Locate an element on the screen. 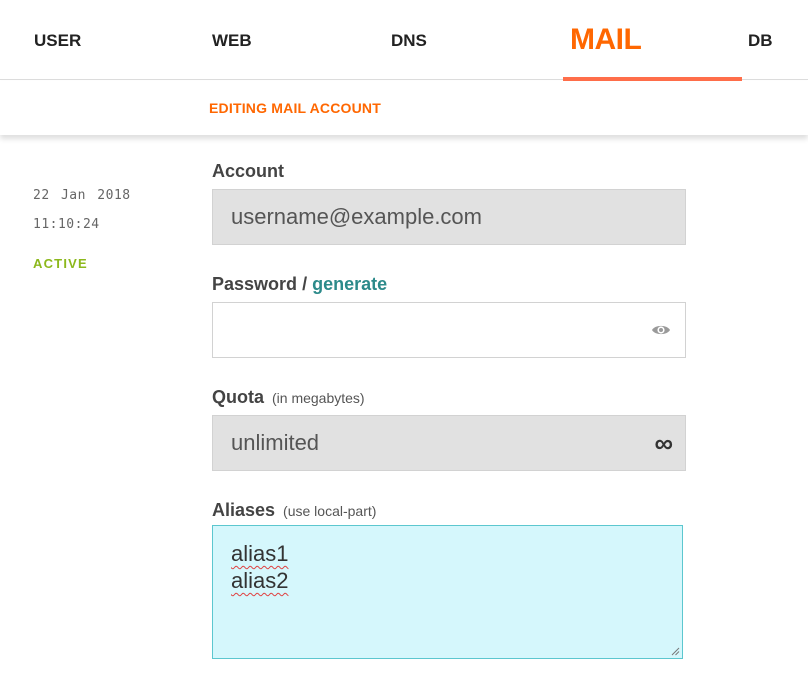 The image size is (808, 684). nav-tab-db: DB is located at coordinates (760, 40).